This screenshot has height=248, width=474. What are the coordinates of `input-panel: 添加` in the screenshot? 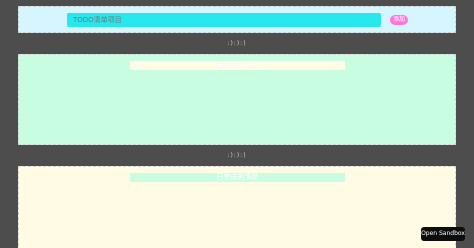 It's located at (237, 19).